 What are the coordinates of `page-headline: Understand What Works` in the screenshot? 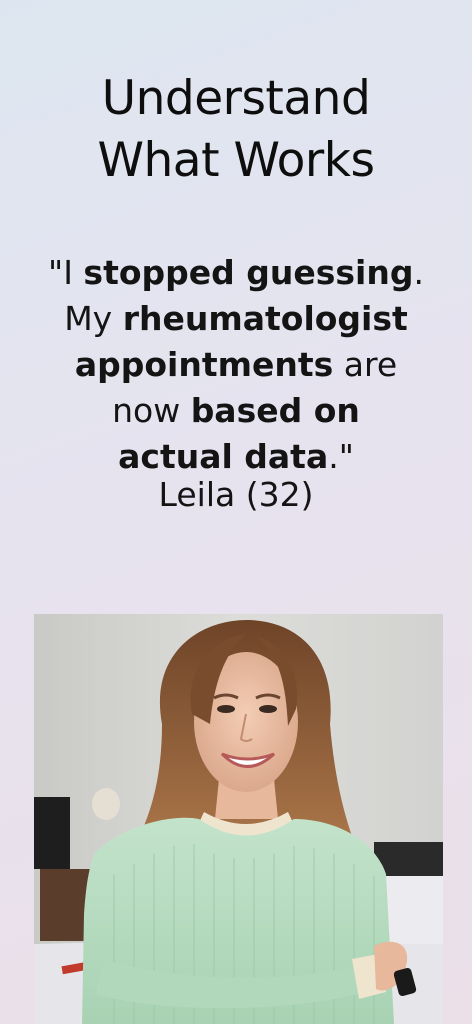 It's located at (236, 130).